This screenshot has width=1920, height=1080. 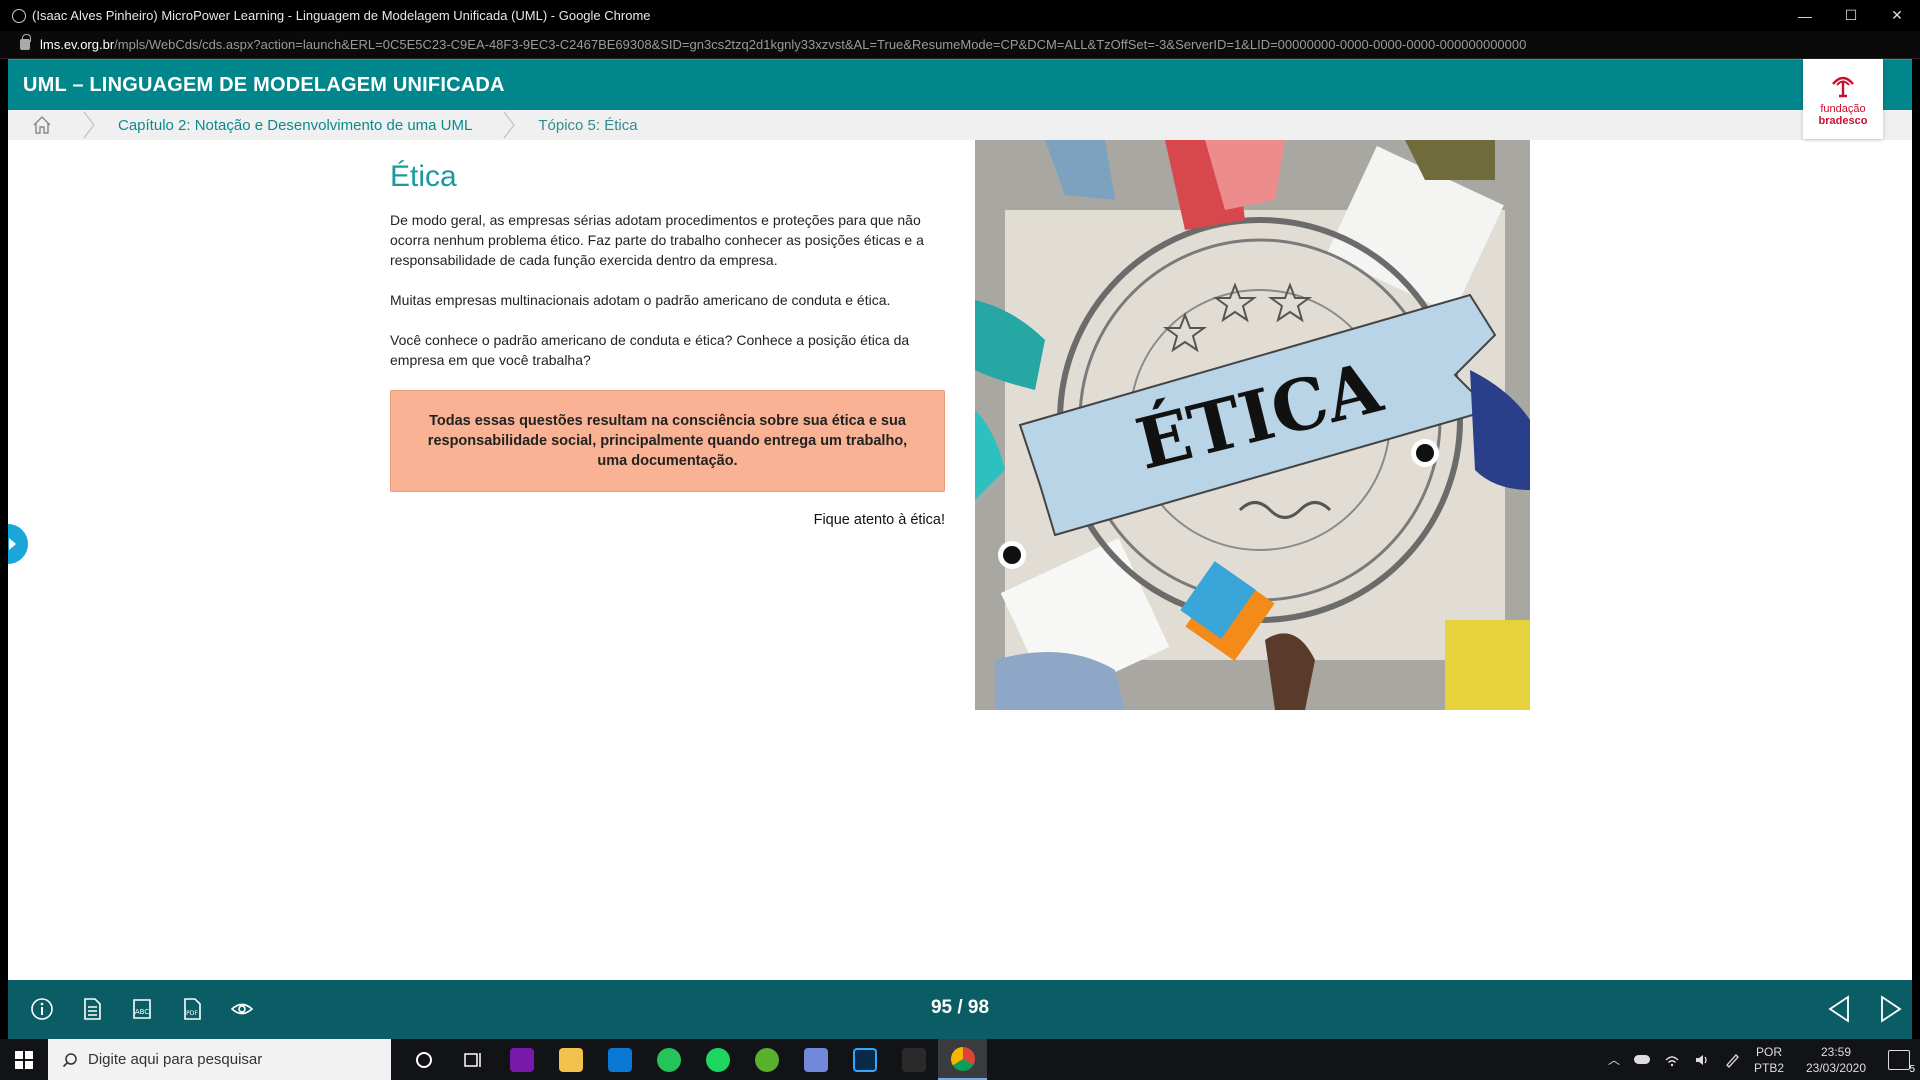 I want to click on course-header: UML – LINGUAGEM DE MODELAGEM UNIFICADA, so click(x=960, y=84).